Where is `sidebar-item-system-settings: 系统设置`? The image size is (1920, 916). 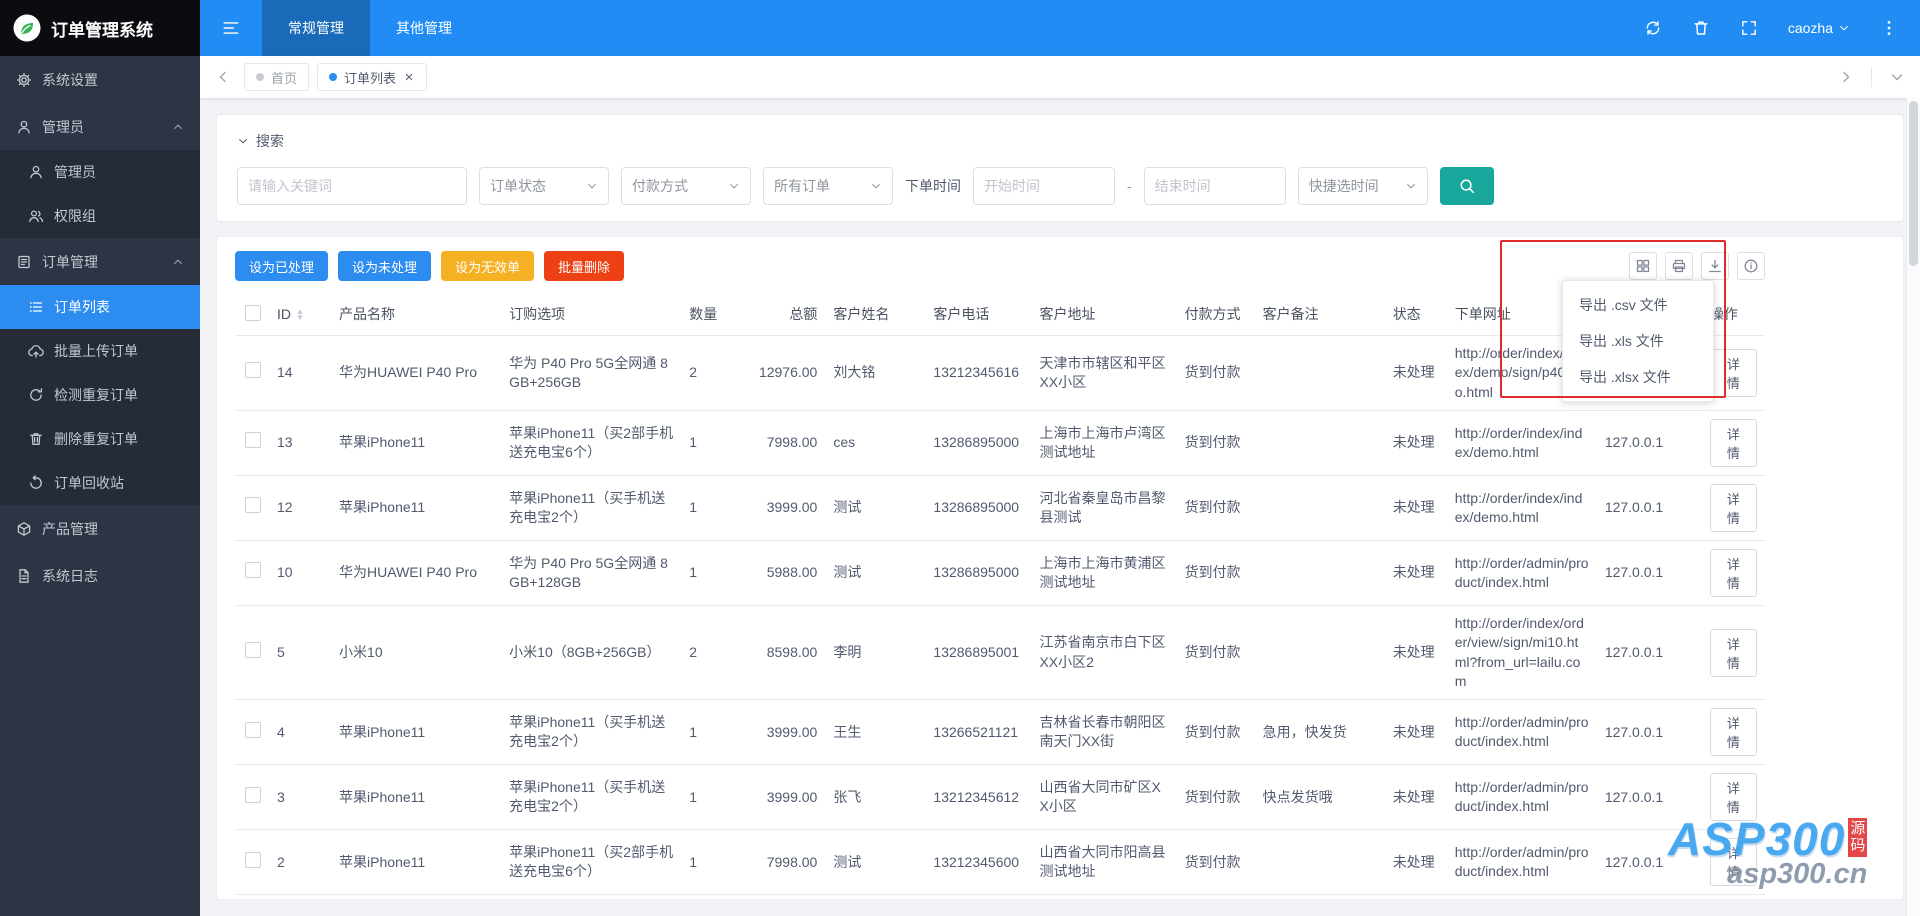 sidebar-item-system-settings: 系统设置 is located at coordinates (100, 79).